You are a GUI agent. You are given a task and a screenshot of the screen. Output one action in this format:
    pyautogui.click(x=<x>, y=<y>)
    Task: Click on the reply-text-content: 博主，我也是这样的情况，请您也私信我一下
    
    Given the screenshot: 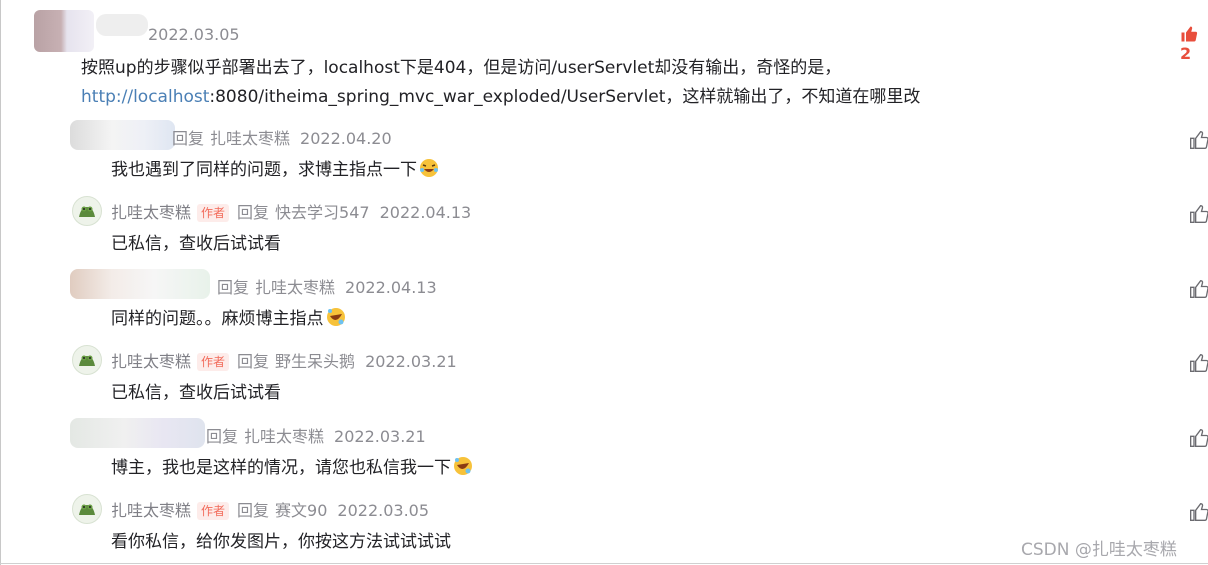 What is the action you would take?
    pyautogui.click(x=281, y=468)
    